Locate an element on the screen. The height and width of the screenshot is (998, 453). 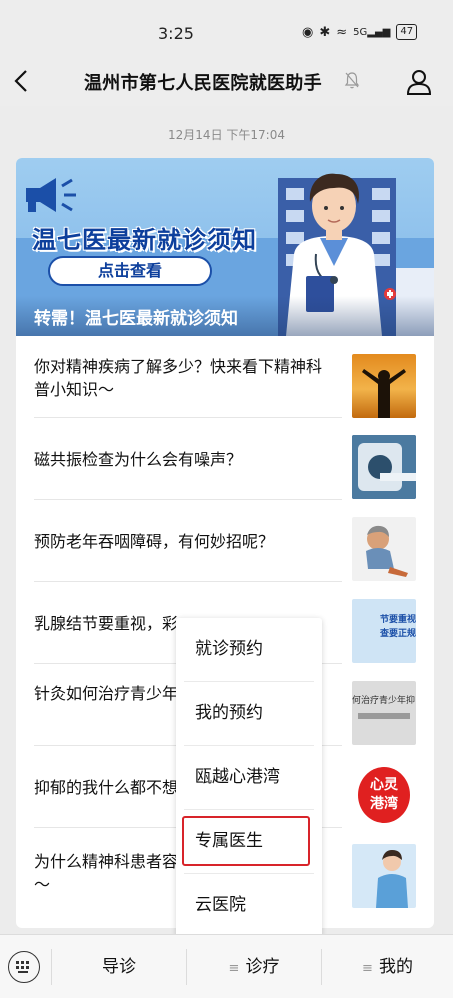
keyboard-icon is located at coordinates (22, 967).